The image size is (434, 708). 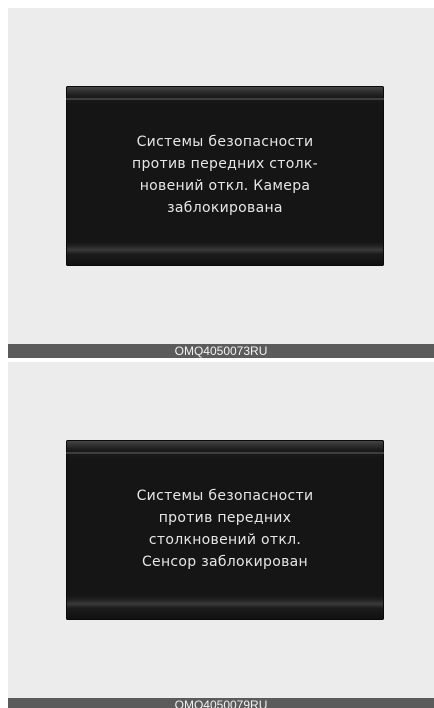 I want to click on warning-message-line: против передних, so click(x=225, y=518).